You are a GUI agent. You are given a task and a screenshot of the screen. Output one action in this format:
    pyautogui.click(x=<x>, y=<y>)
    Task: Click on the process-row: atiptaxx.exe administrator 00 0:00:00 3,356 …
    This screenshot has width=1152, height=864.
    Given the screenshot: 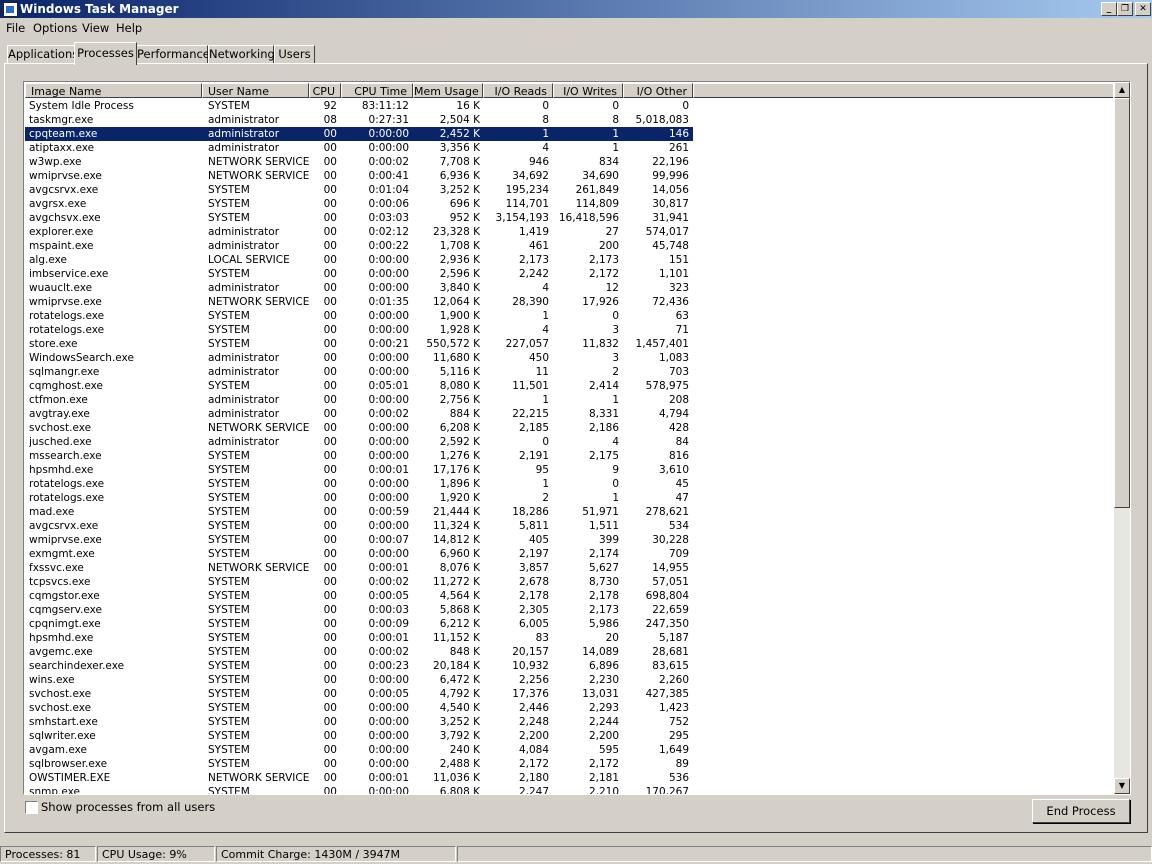 What is the action you would take?
    pyautogui.click(x=569, y=148)
    